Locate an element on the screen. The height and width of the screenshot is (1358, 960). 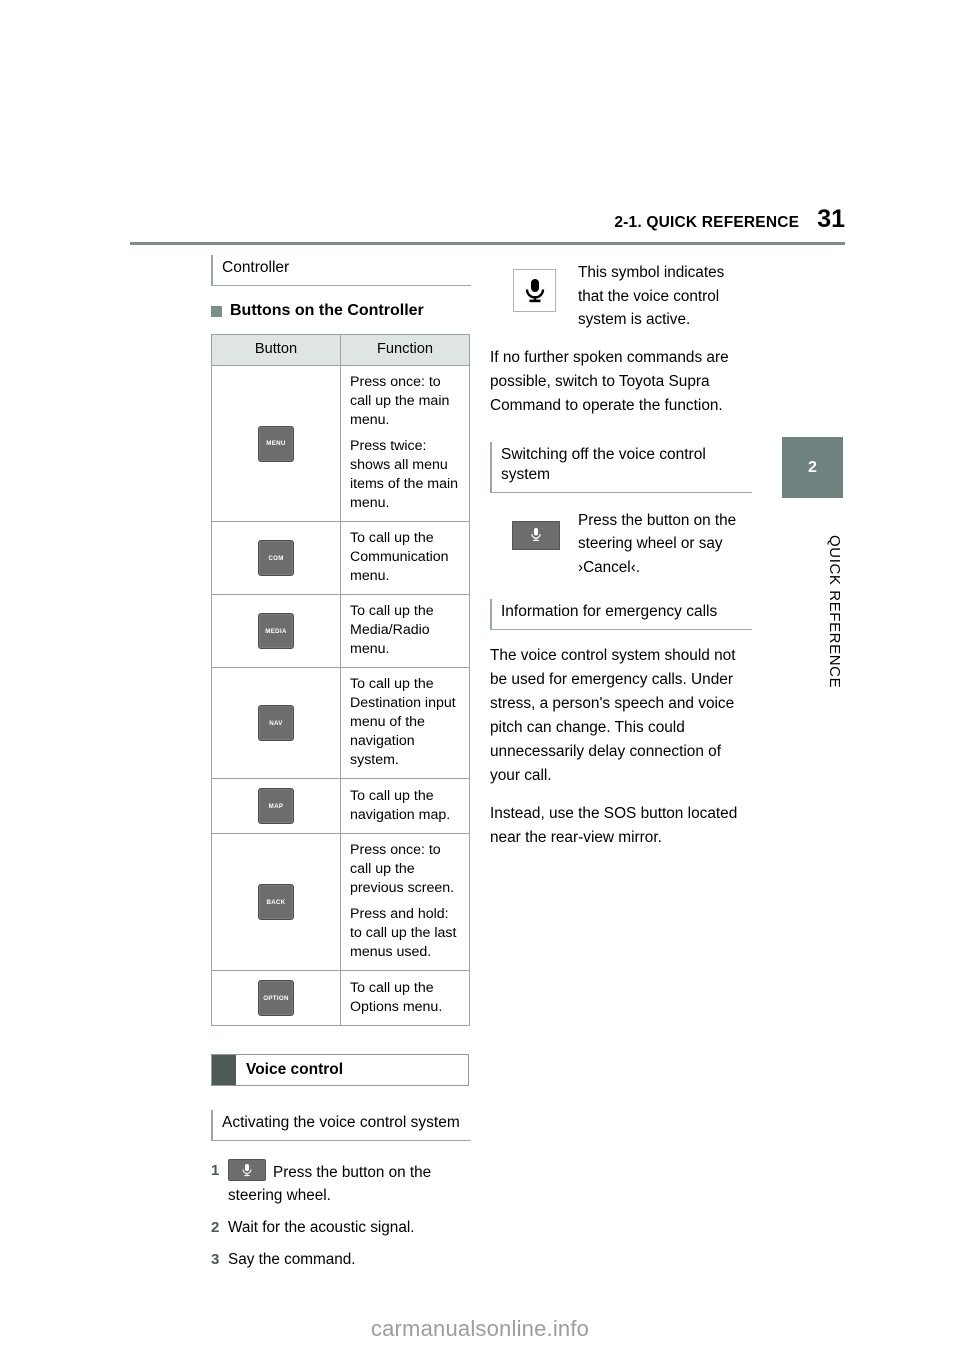
function-cell: To call up the navigation map. is located at coordinates (405, 806).